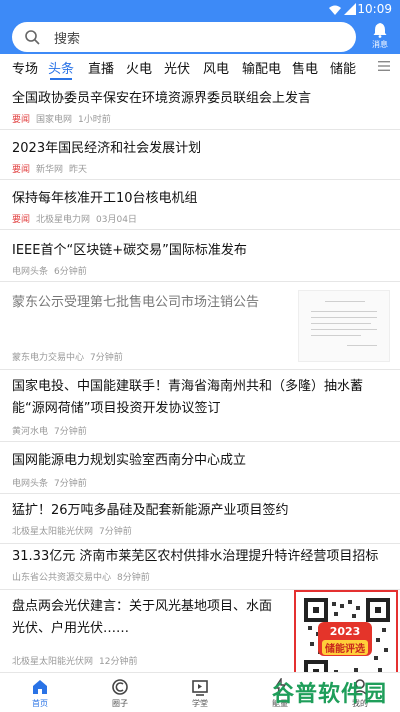  Describe the element at coordinates (261, 67) in the screenshot. I see `tab-shupeidian: 输配电` at that location.